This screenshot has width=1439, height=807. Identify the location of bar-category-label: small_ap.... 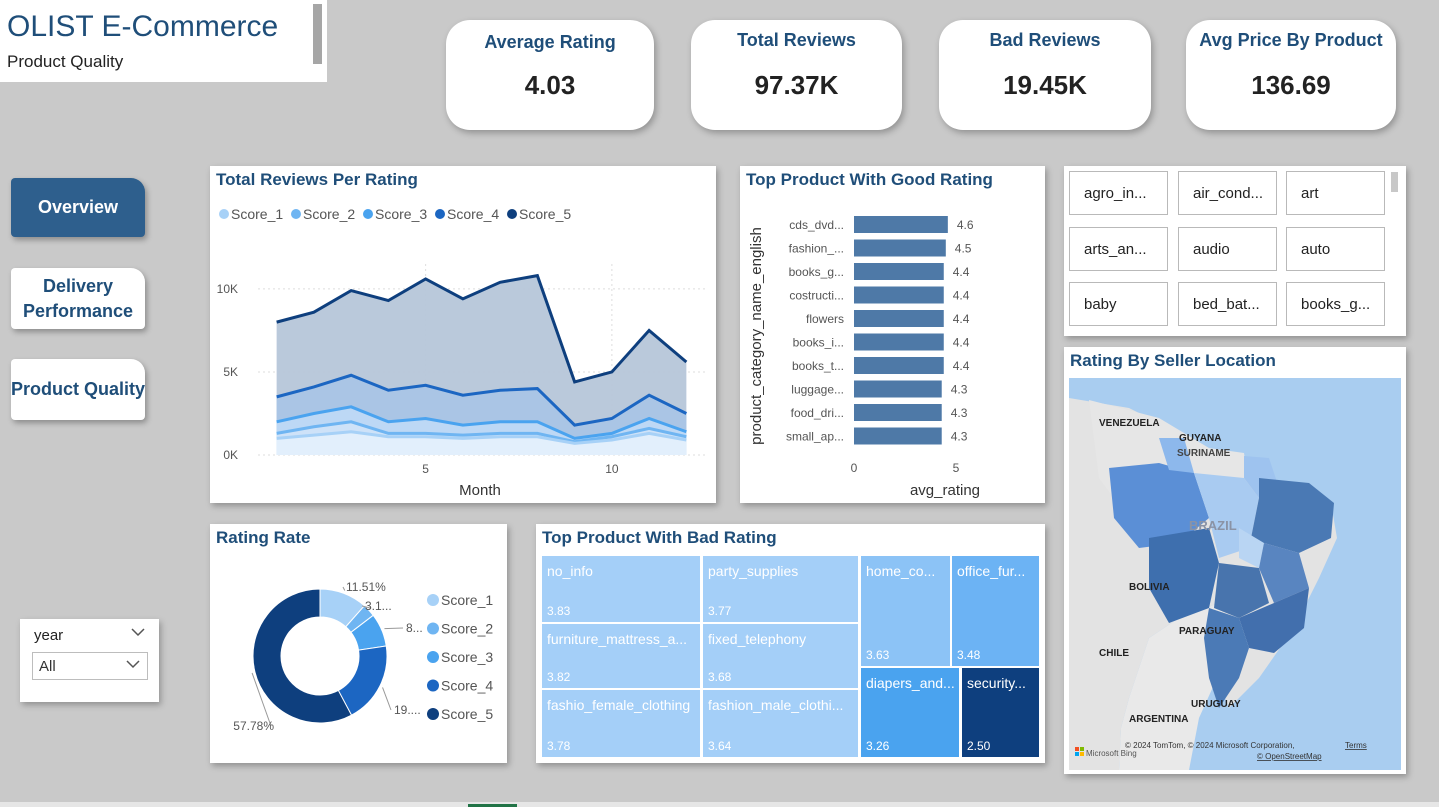
(815, 437).